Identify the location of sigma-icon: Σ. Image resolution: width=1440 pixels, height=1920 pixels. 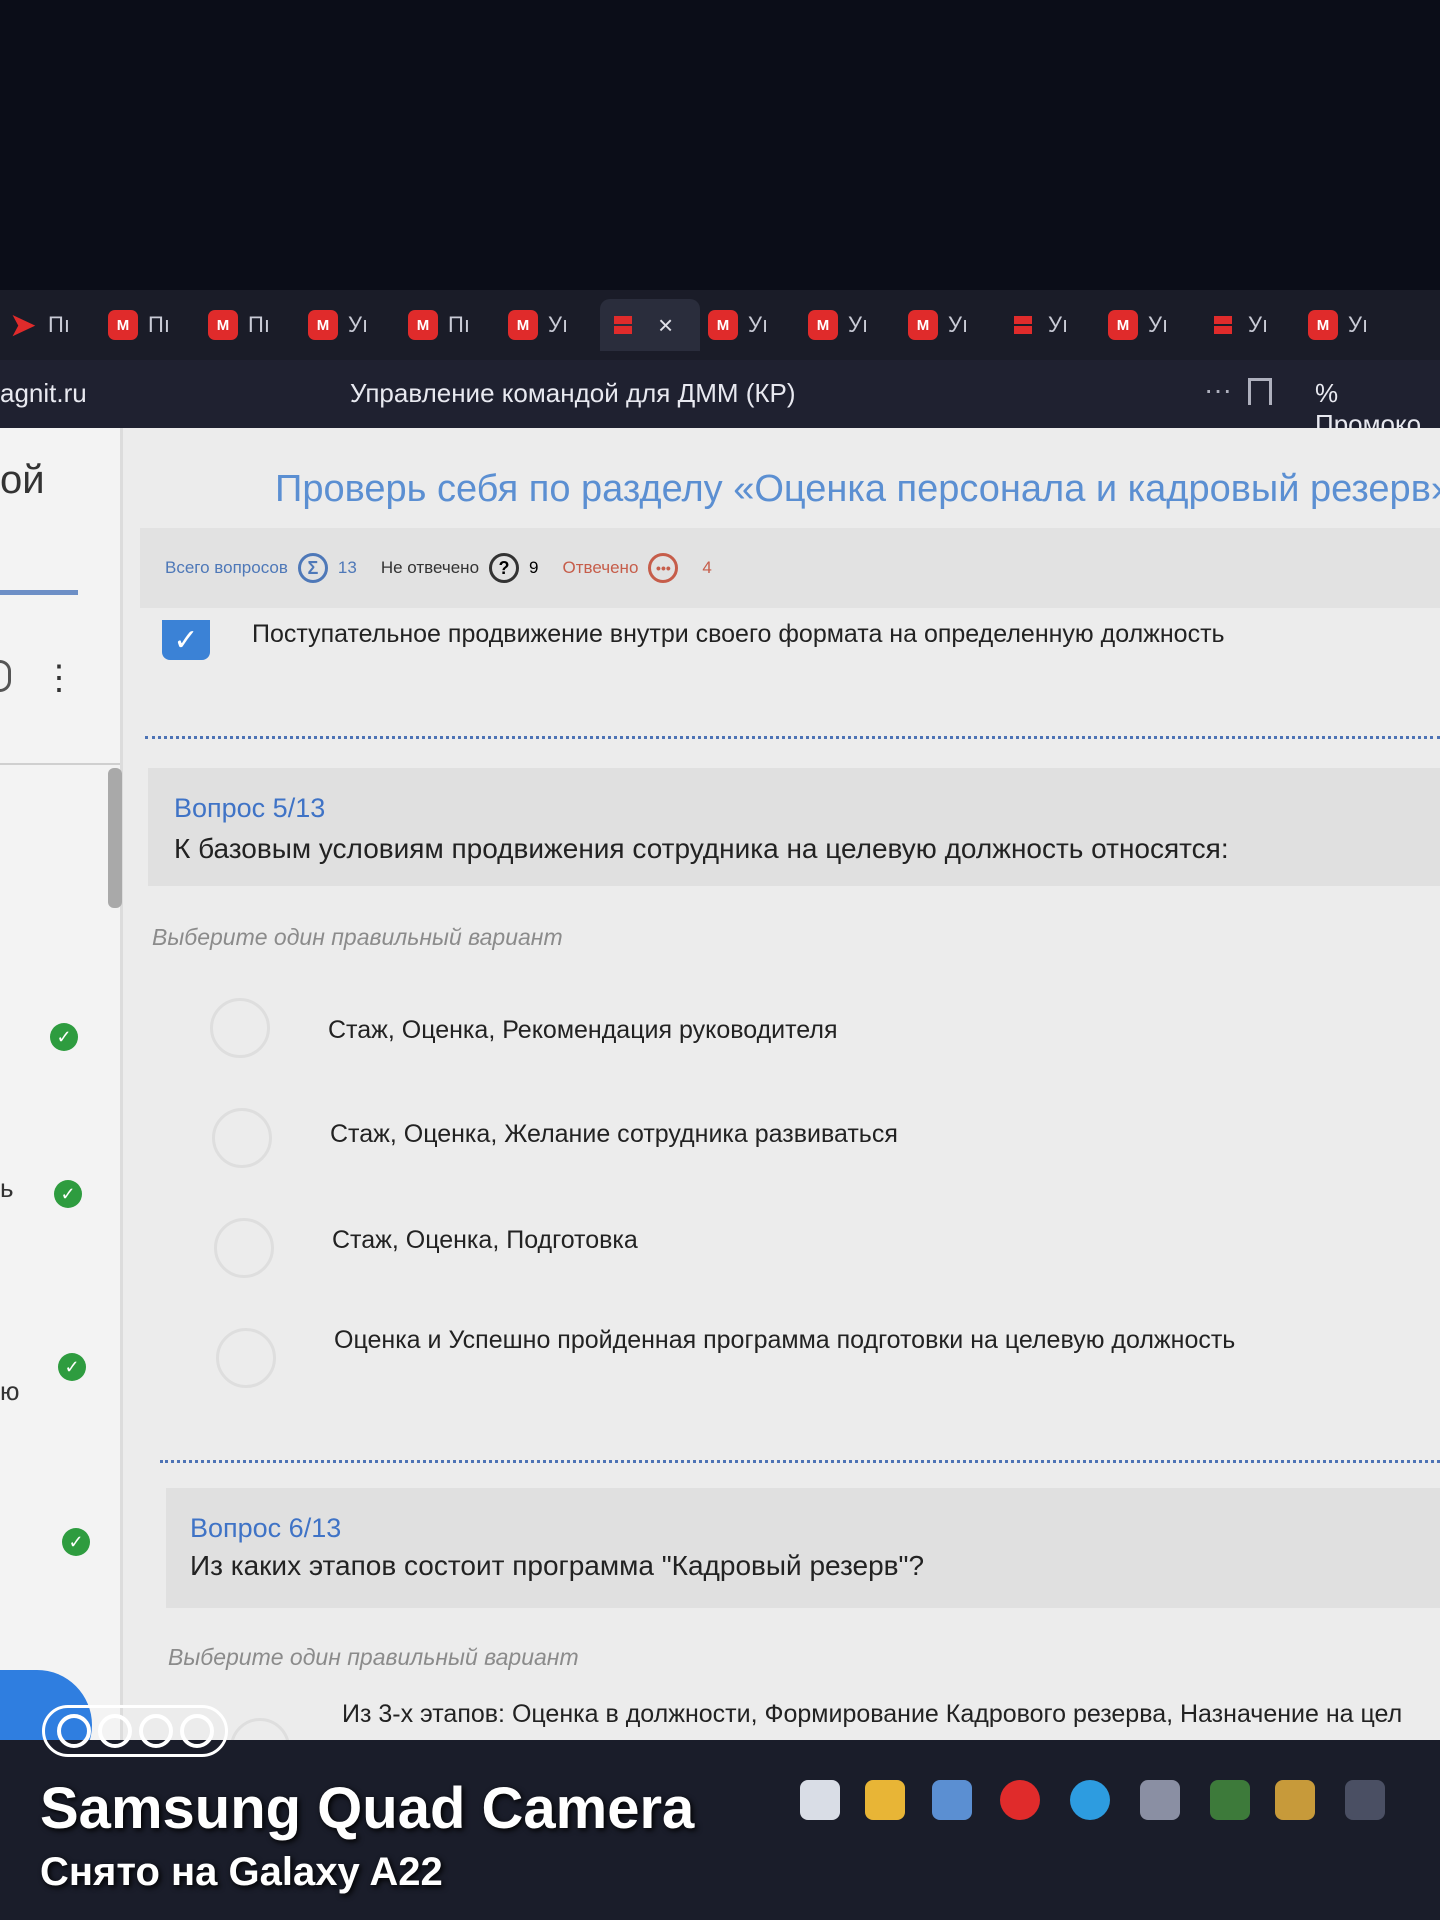
(312, 568).